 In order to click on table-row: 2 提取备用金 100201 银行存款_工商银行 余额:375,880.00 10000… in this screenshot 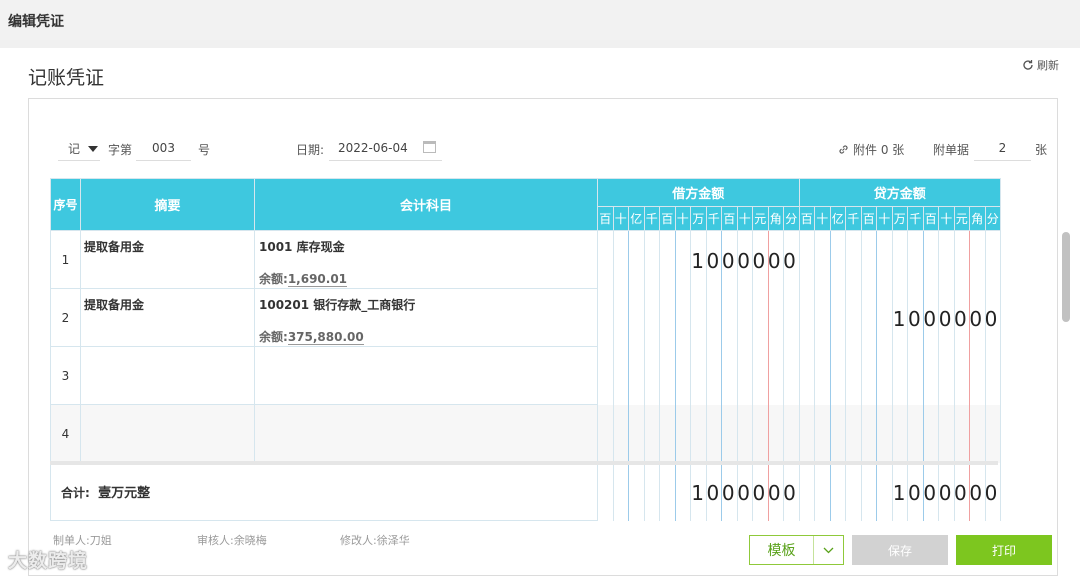, I will do `click(525, 317)`.